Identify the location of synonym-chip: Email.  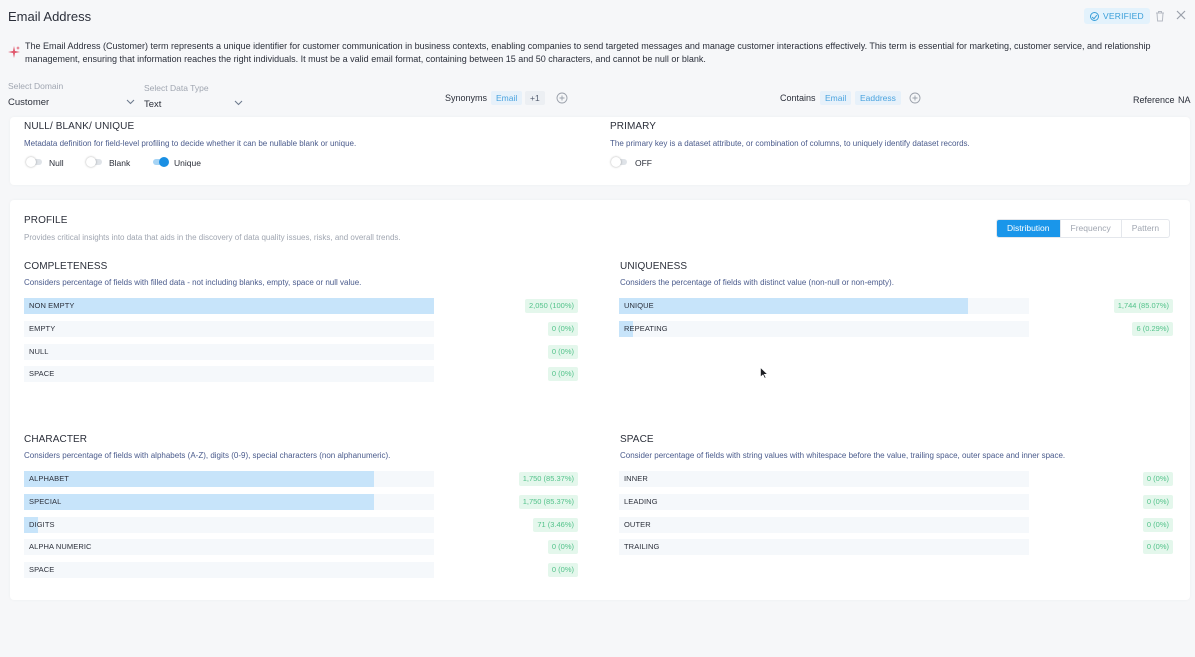
(507, 98).